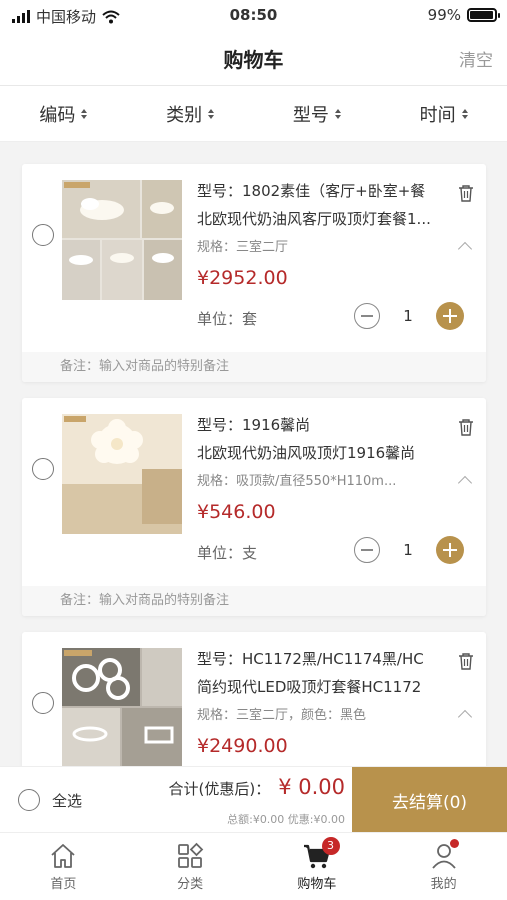 This screenshot has width=507, height=900. Describe the element at coordinates (463, 15) in the screenshot. I see `status-right: 99%` at that location.